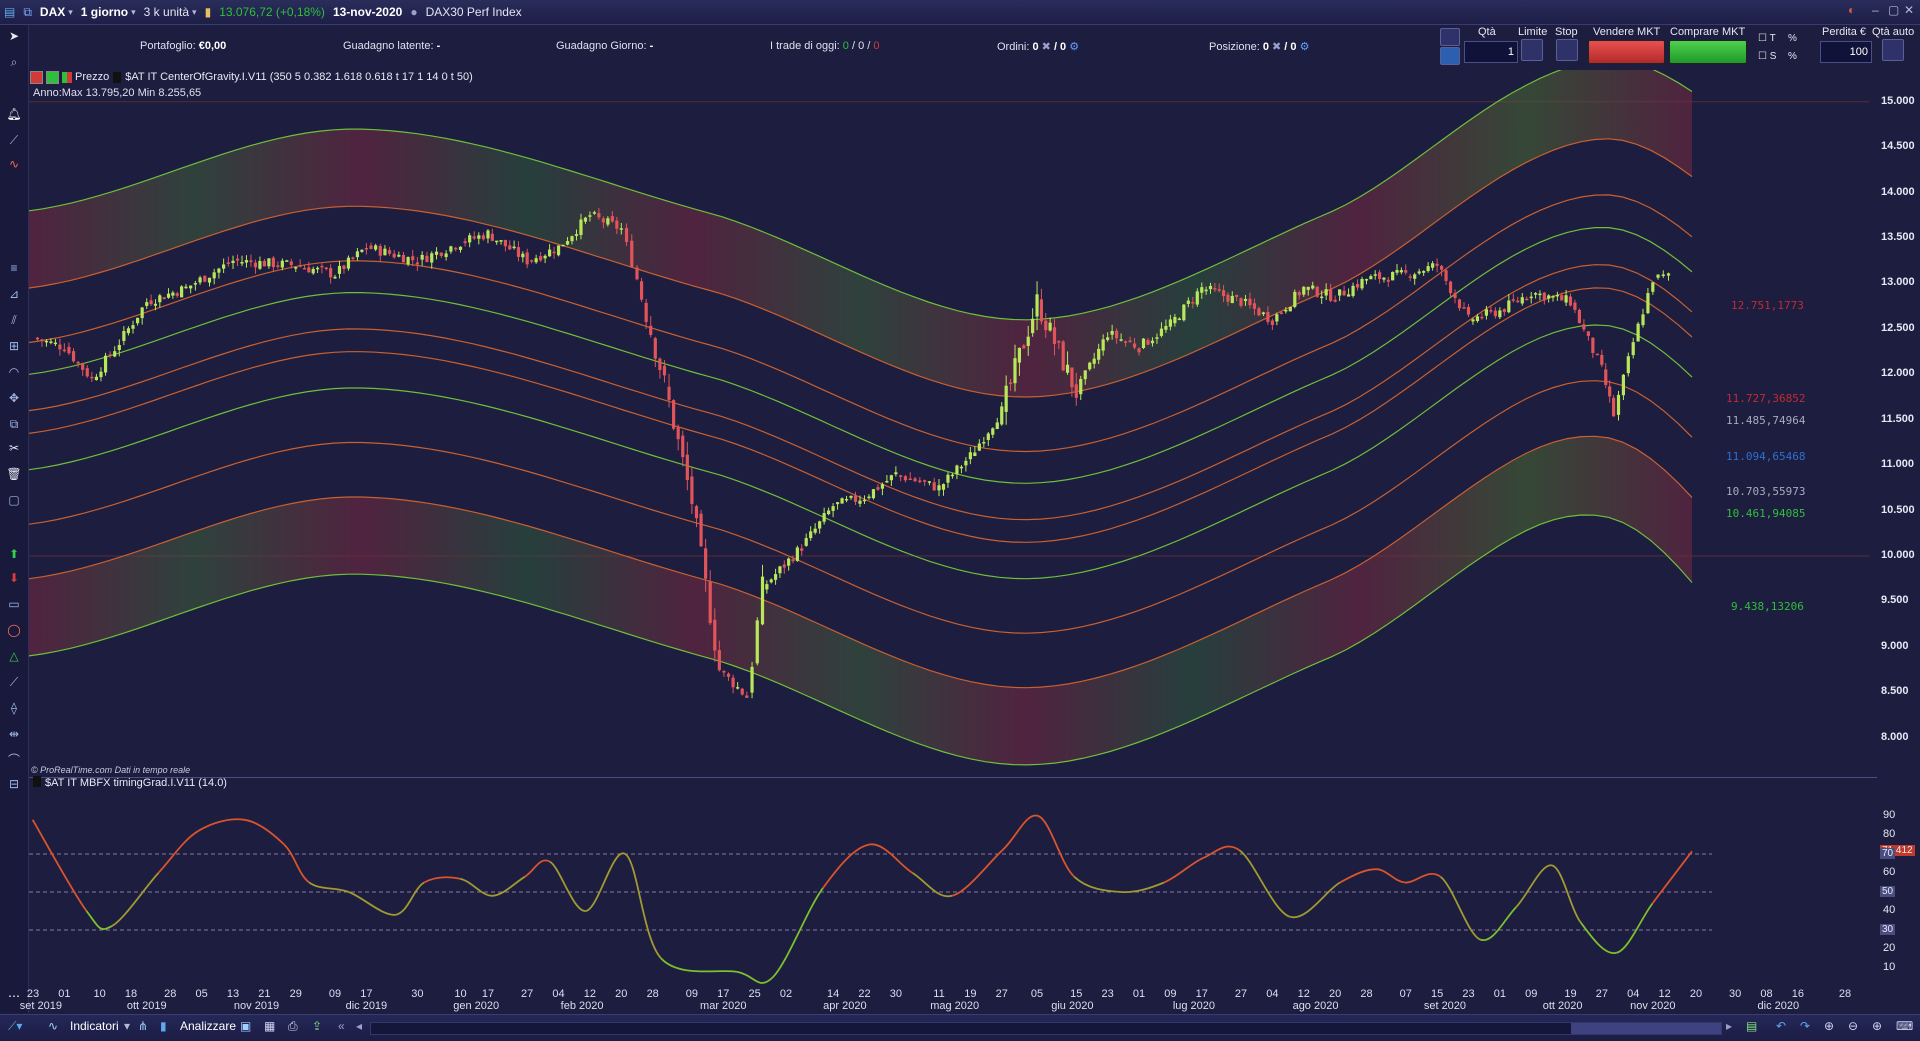  Describe the element at coordinates (1491, 52) in the screenshot. I see `qta-input: 1` at that location.